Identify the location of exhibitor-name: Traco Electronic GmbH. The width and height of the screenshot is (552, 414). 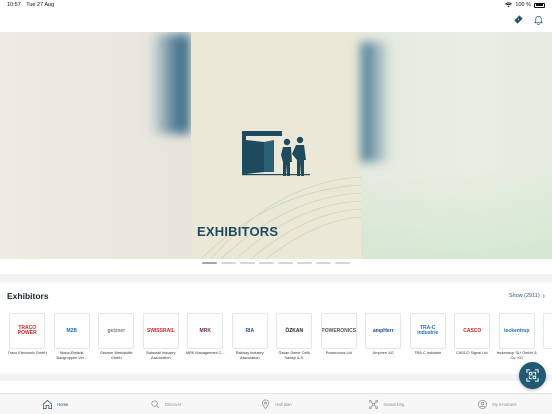
(27, 353).